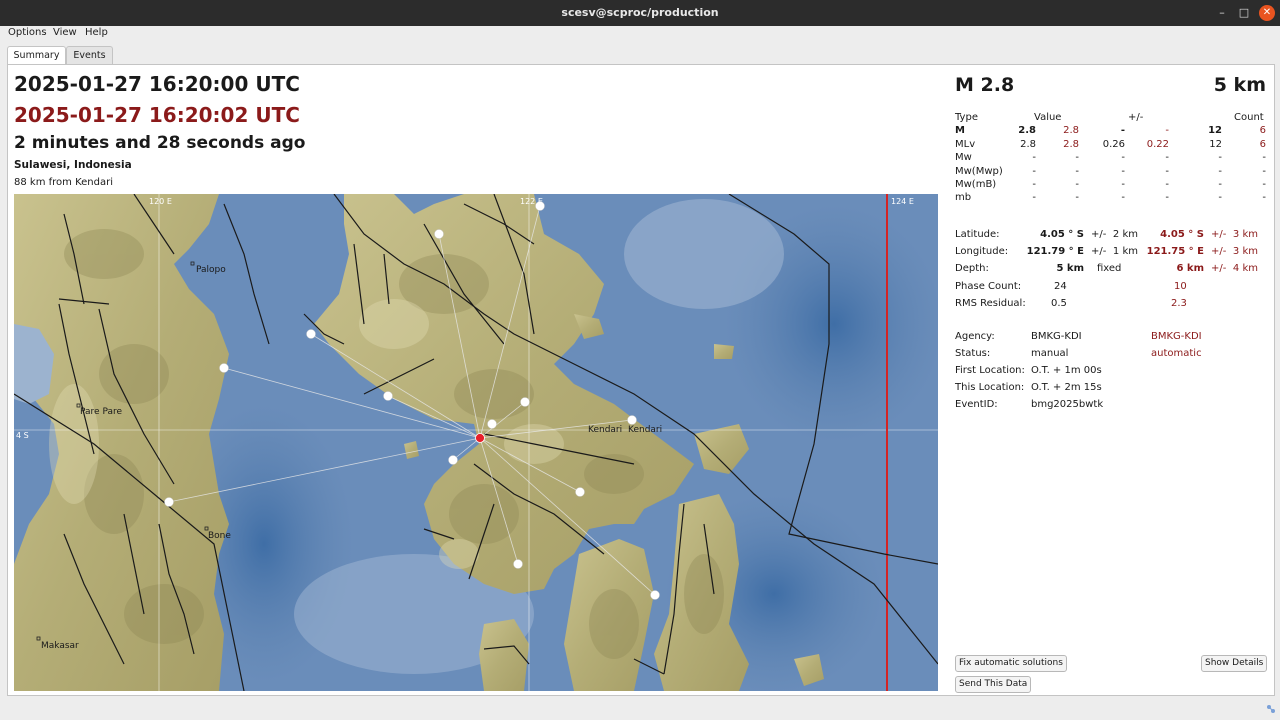  Describe the element at coordinates (1157, 144) in the screenshot. I see `mag-row-uncert-auto: 0.22` at that location.